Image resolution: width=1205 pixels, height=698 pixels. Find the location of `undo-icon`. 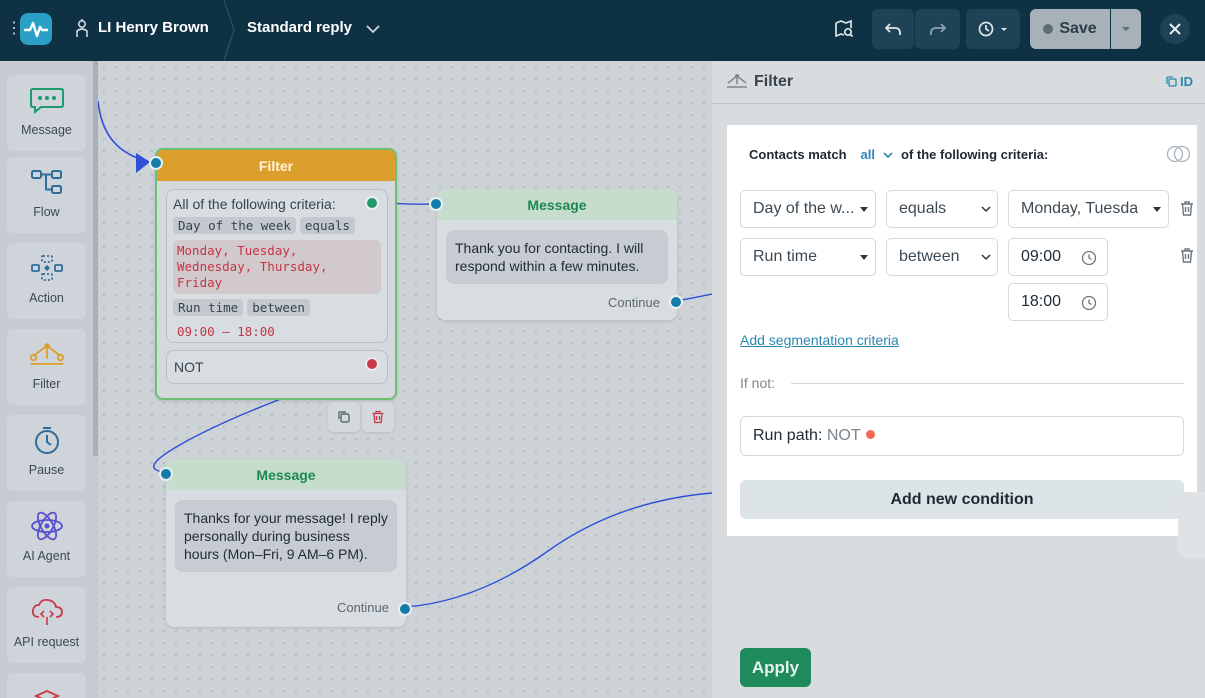

undo-icon is located at coordinates (892, 29).